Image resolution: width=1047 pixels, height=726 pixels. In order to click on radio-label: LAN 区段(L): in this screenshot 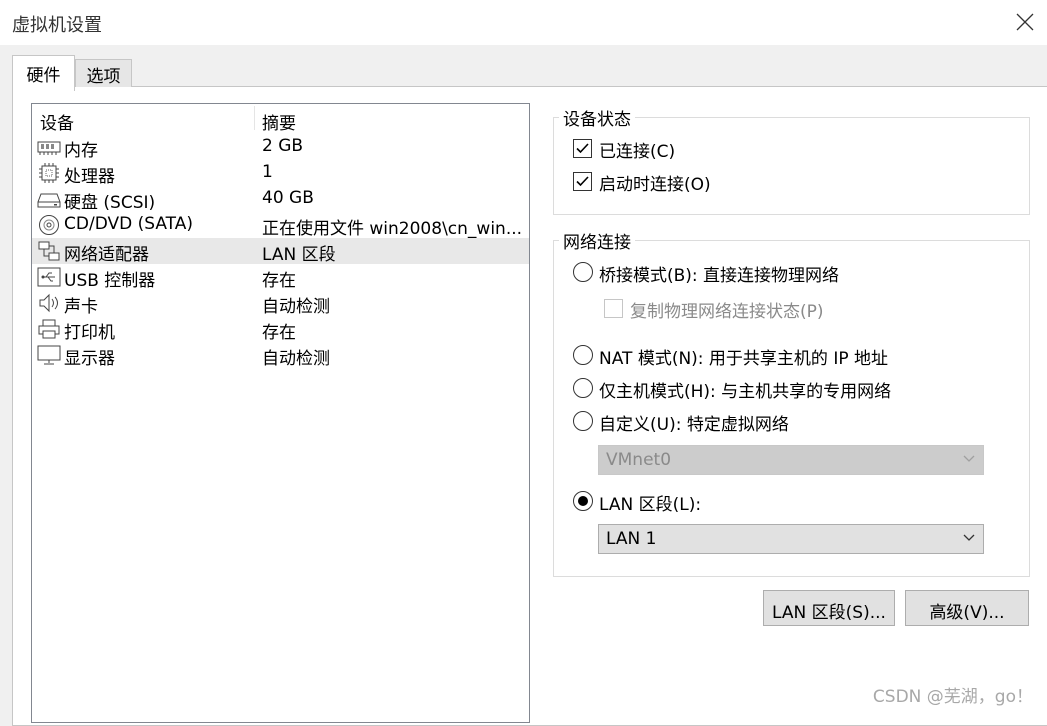, I will do `click(650, 505)`.